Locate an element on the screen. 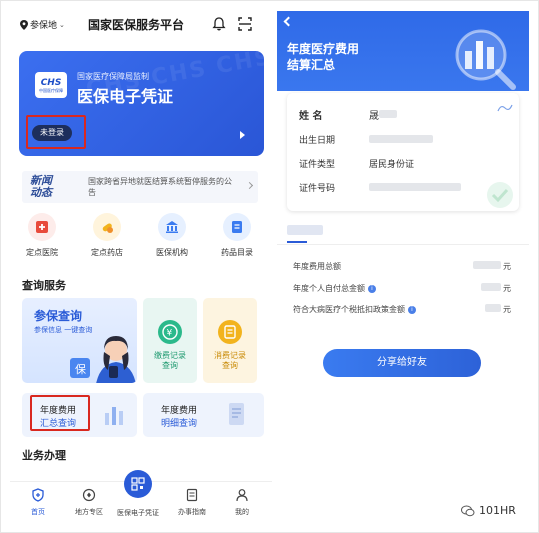  news-text: 国家跨省异地就医结算系统暂停服务的公告 is located at coordinates (160, 187).